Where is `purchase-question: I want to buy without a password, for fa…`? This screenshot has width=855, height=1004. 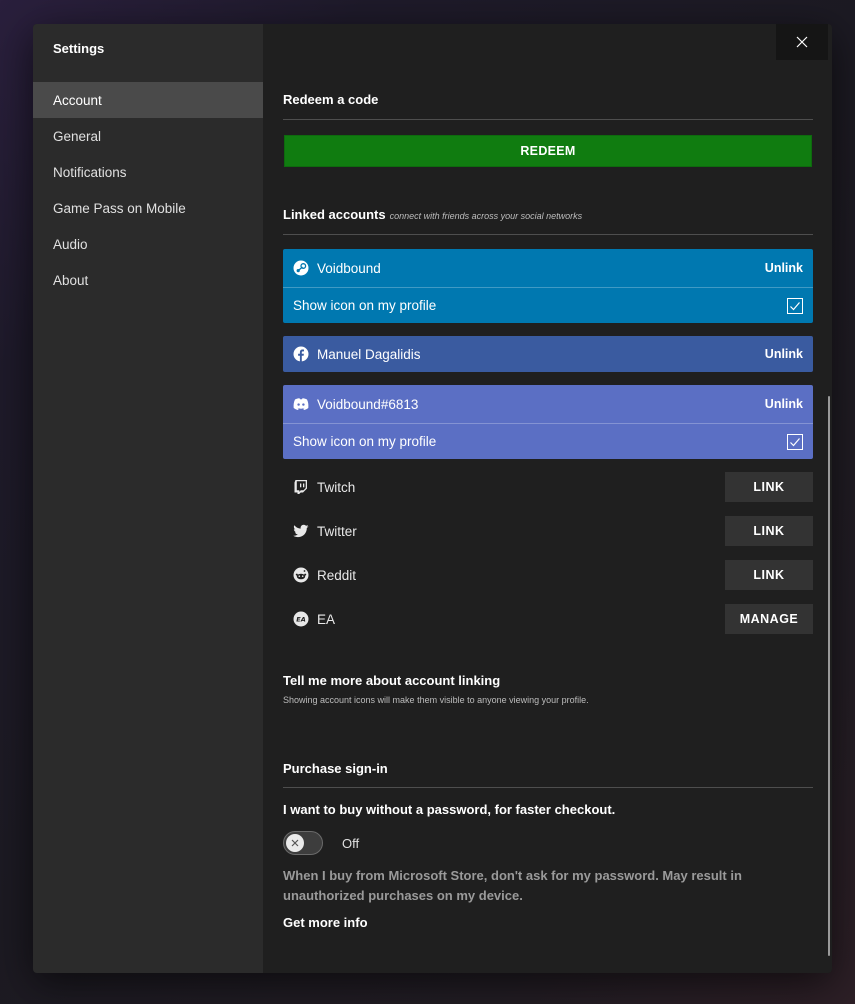 purchase-question: I want to buy without a password, for fa… is located at coordinates (449, 809).